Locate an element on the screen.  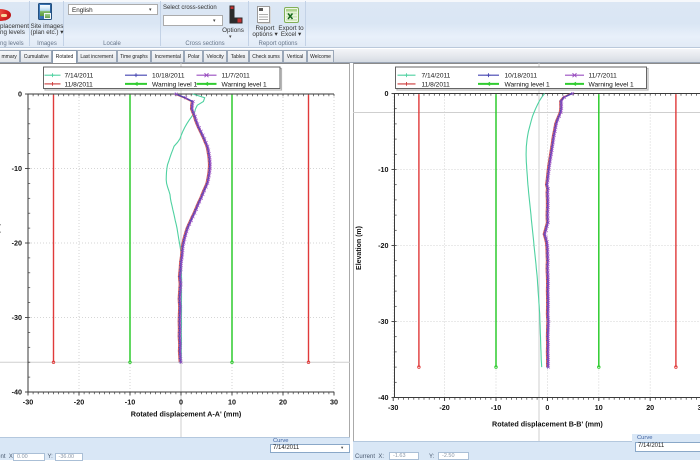
svg-text: Rotated displacement B-B' (mm) is located at coordinates (547, 424).